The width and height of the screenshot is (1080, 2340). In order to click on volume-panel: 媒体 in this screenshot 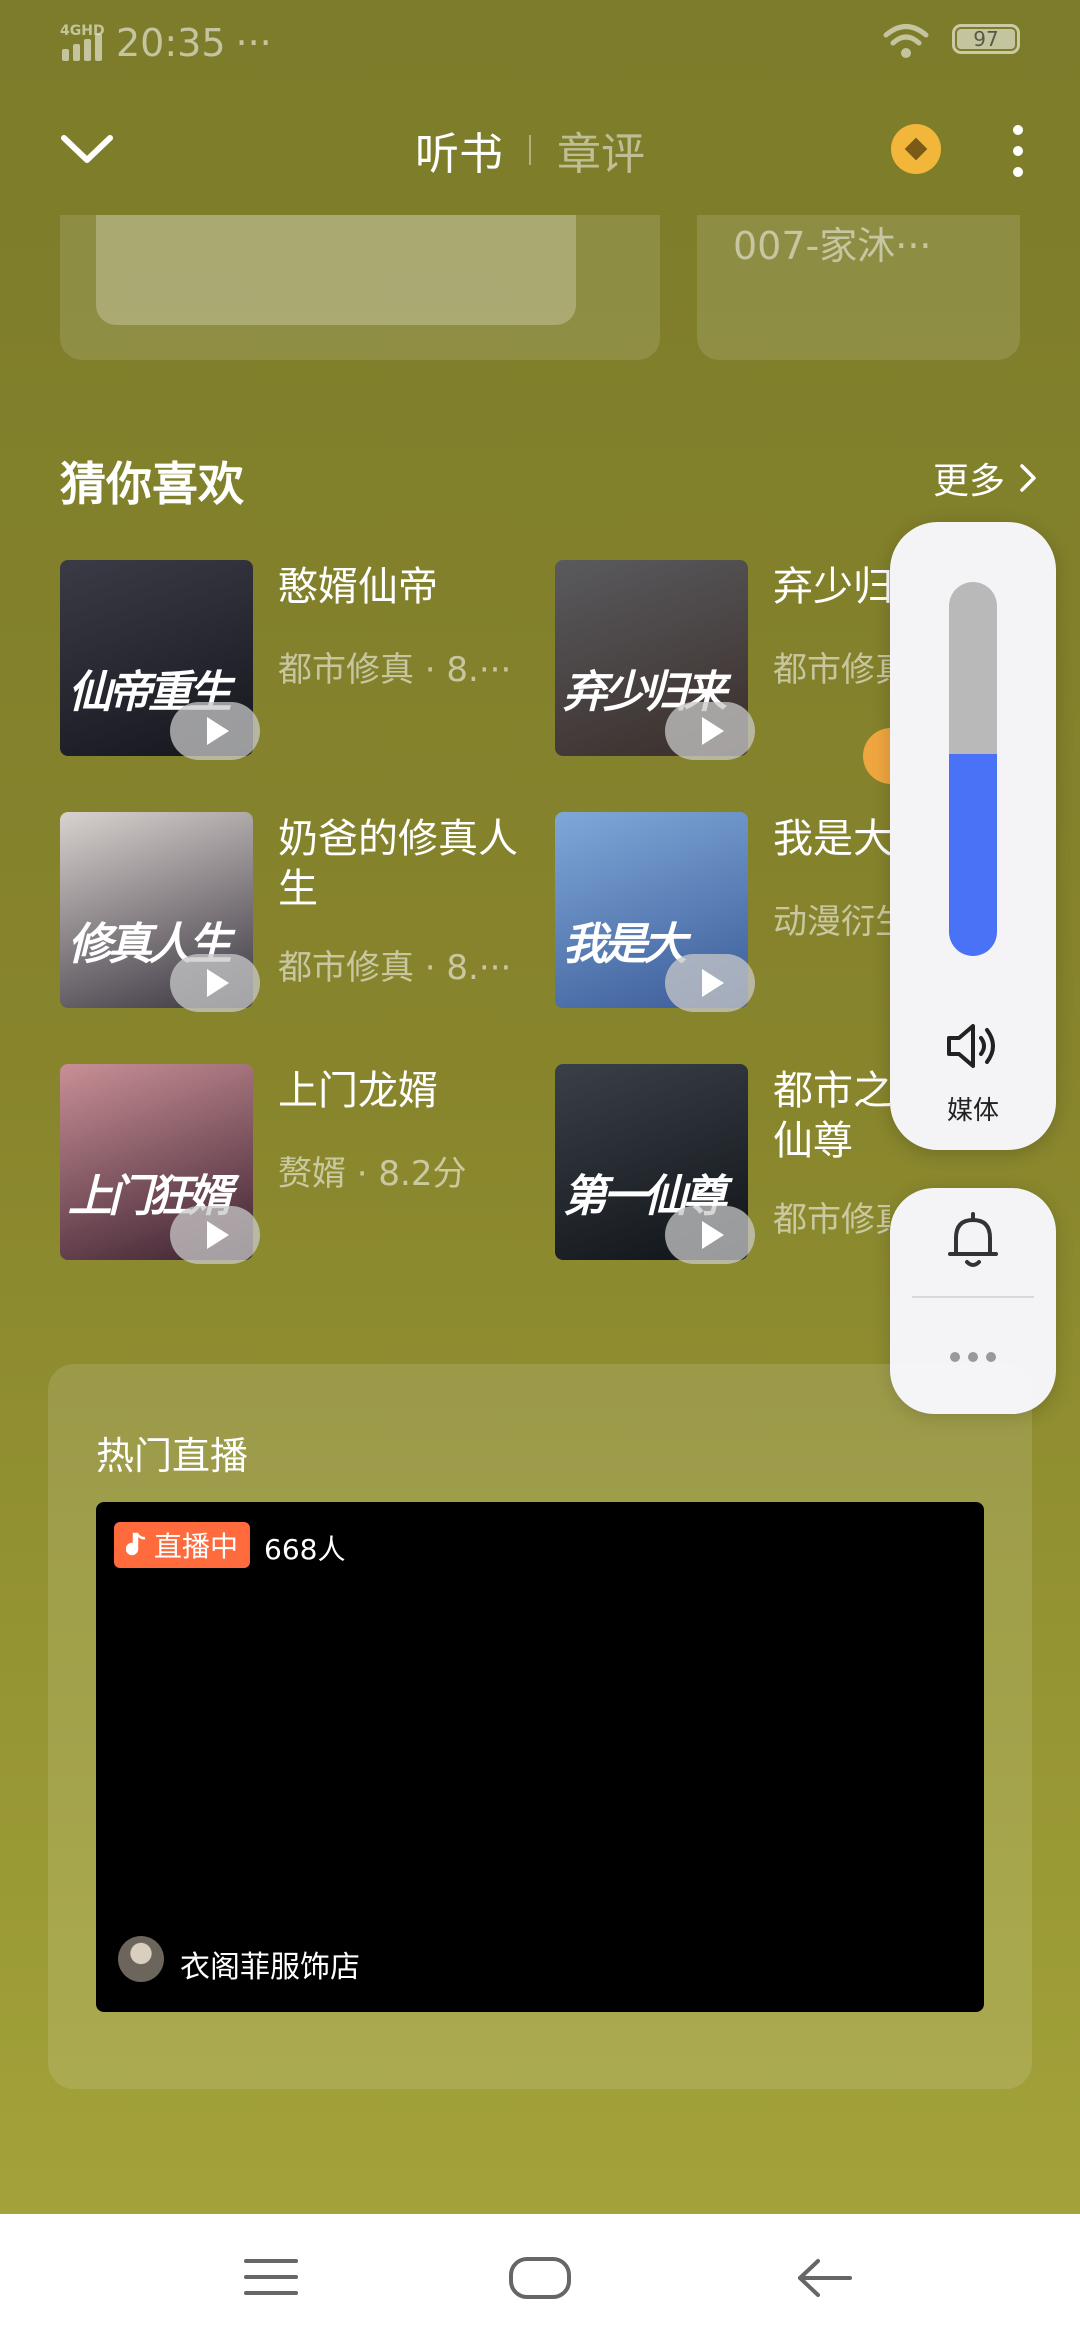, I will do `click(973, 836)`.